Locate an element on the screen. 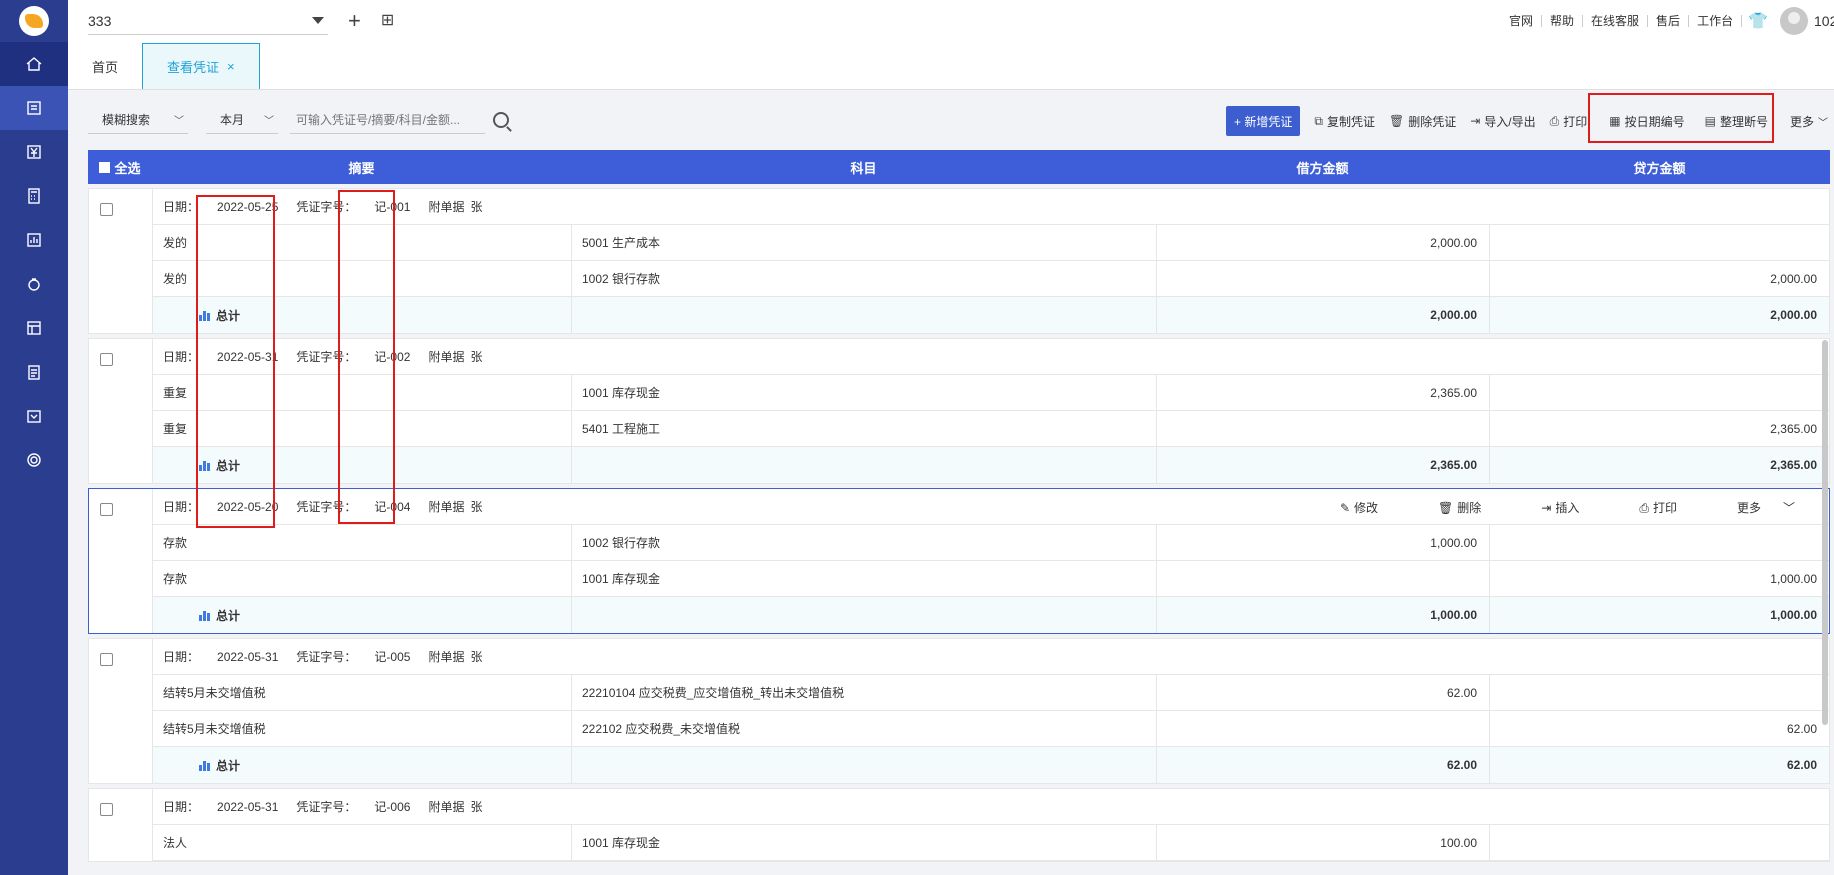 This screenshot has height=875, width=1834. print-button: ⎙ 打印 is located at coordinates (1569, 121).